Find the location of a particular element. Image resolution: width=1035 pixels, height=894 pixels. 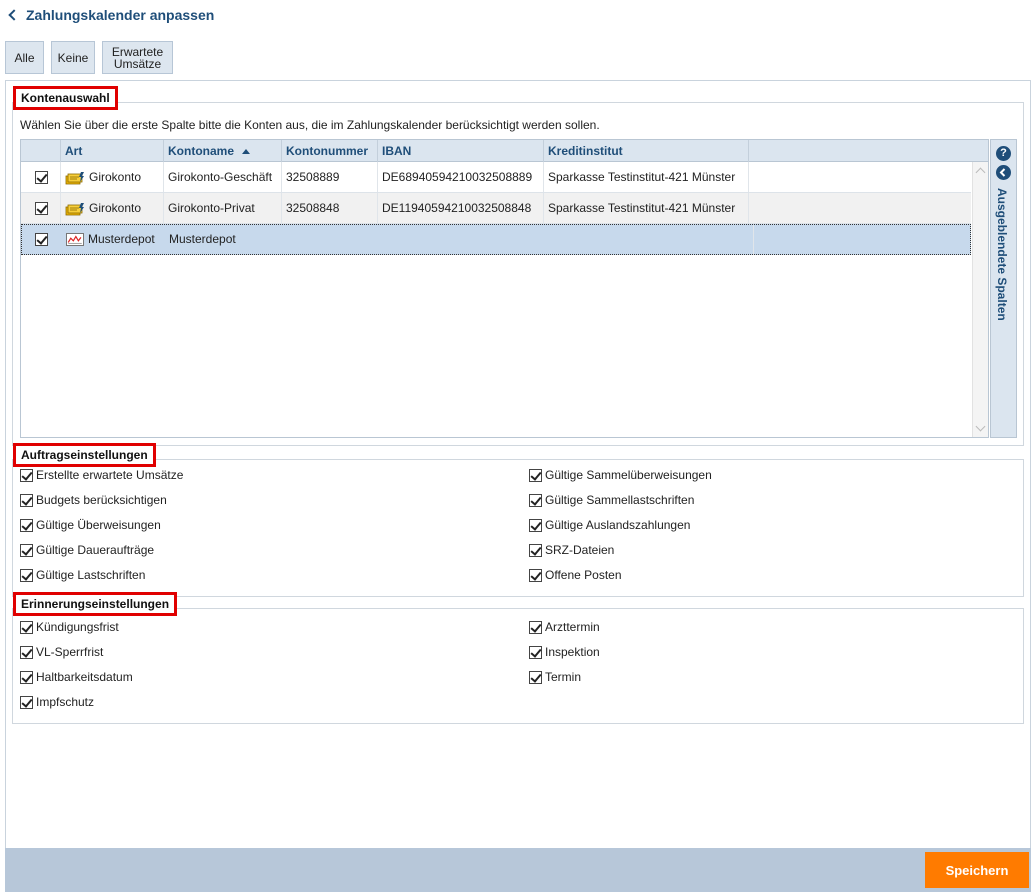

option-label: Budgets berücksichtigen is located at coordinates (101, 500).